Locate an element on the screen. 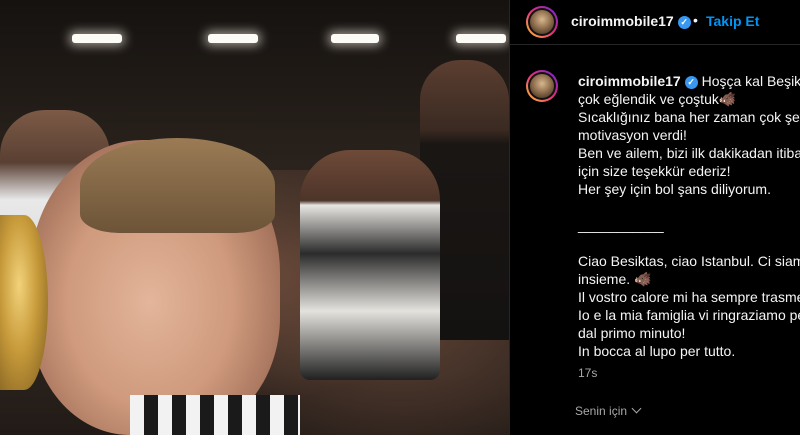 The width and height of the screenshot is (800, 435). caption-line: Il vostro calore mi ha sempre trasme is located at coordinates (689, 297).